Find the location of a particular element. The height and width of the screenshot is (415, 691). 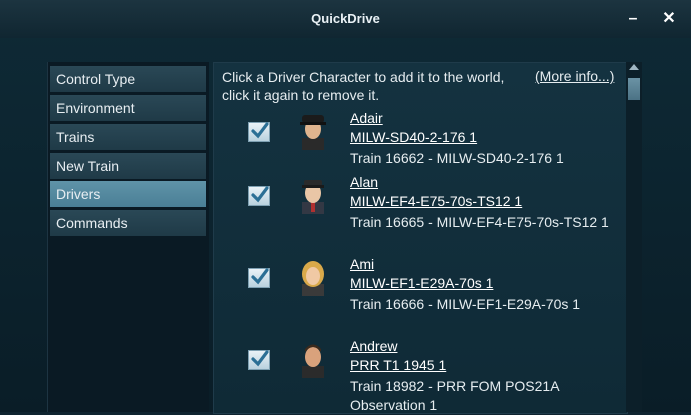

driver-train-link: PRR T1 1945 1 is located at coordinates (398, 365).